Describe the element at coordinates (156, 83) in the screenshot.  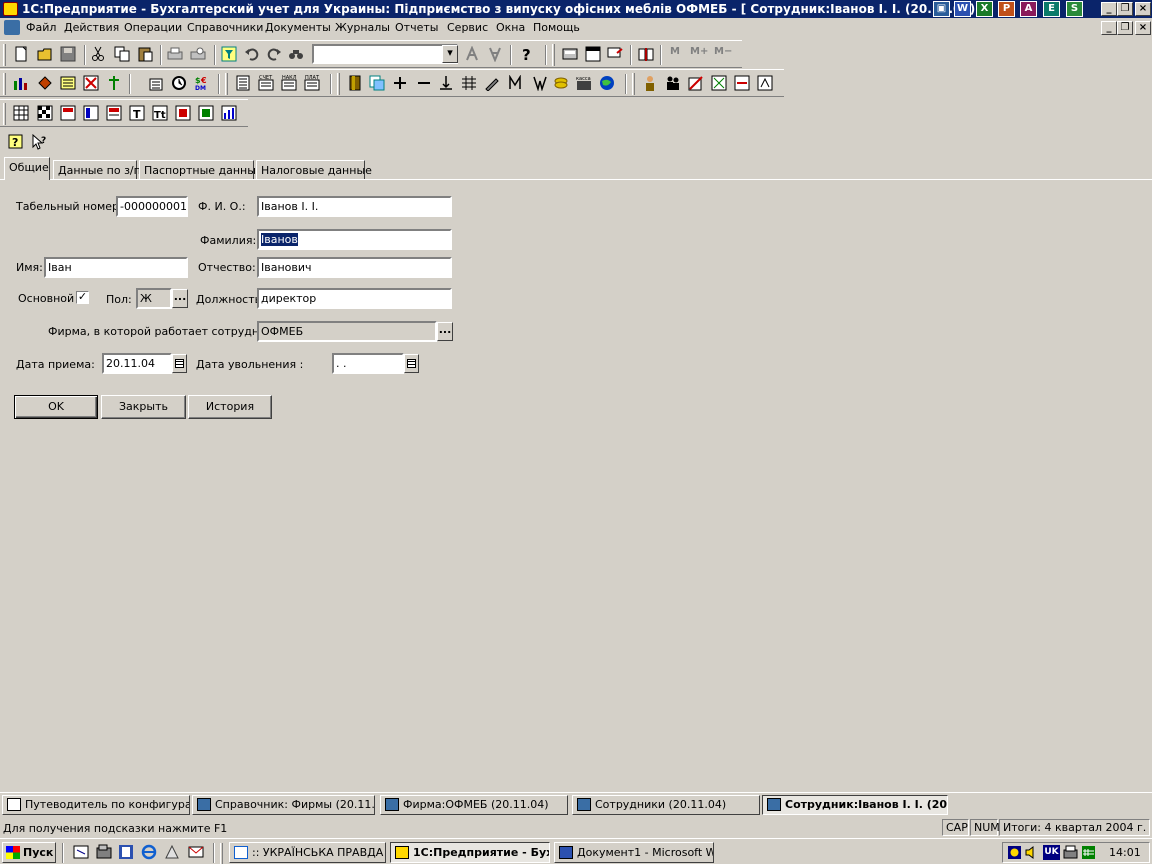
I see `tmc-icon` at that location.